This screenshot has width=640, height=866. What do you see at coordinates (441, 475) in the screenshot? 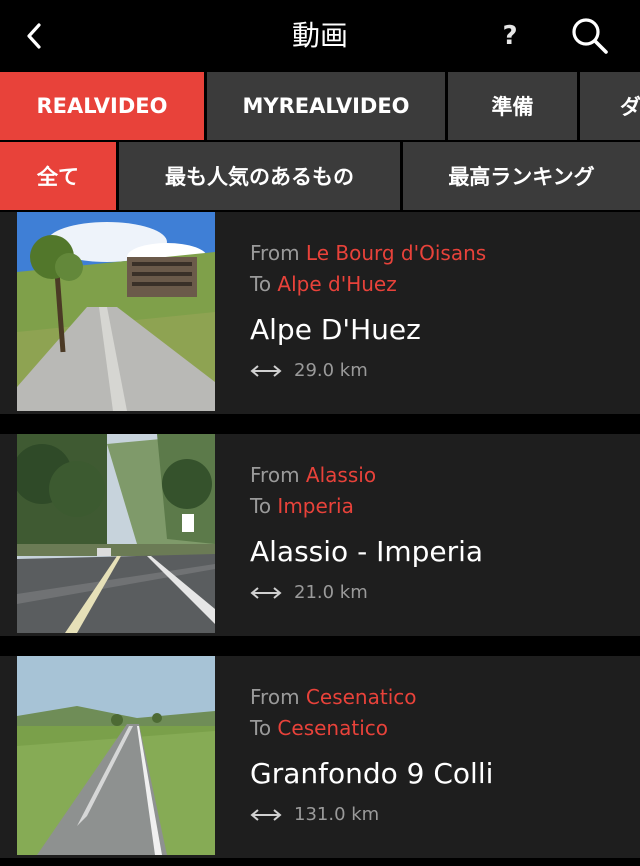
I see `from-line: From Alassio` at bounding box center [441, 475].